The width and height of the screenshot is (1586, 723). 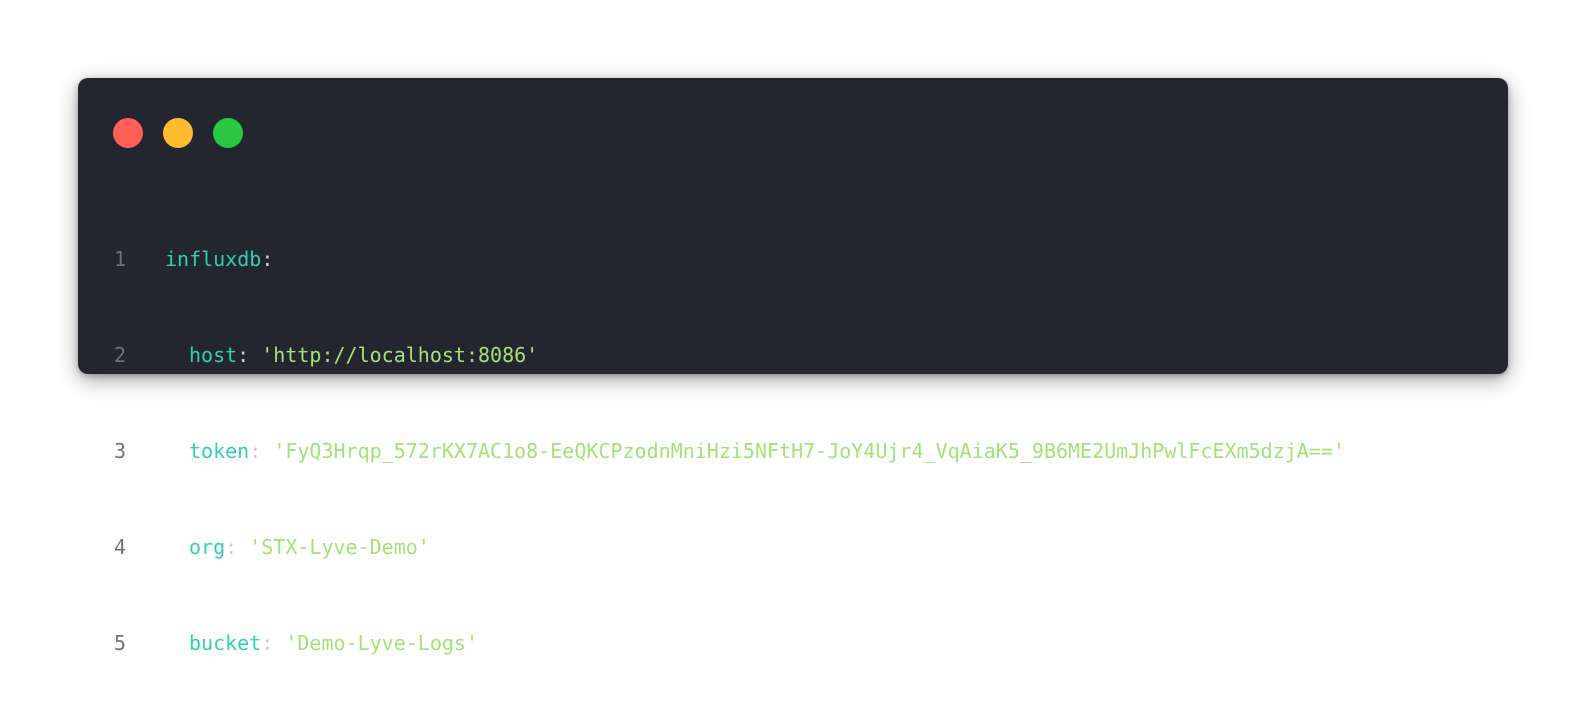 I want to click on line-number: 1, so click(x=120, y=259).